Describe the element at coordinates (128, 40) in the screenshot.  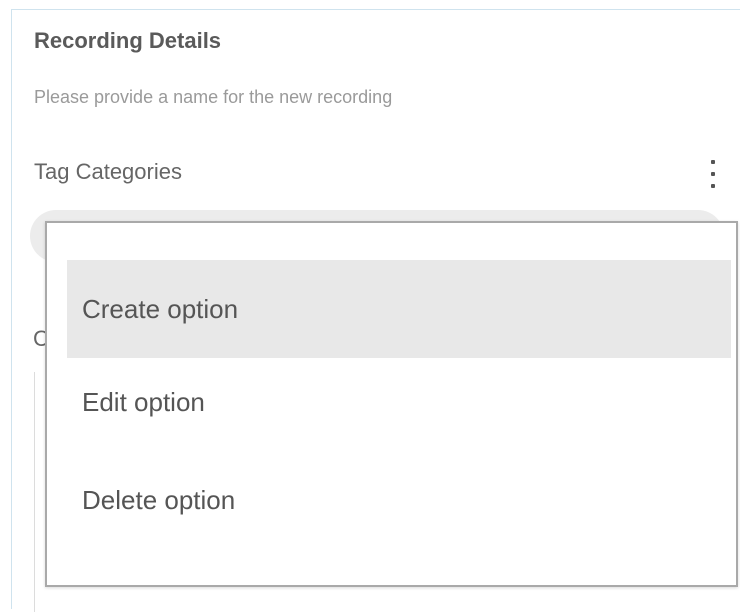
I see `panel-title: Recording Details` at that location.